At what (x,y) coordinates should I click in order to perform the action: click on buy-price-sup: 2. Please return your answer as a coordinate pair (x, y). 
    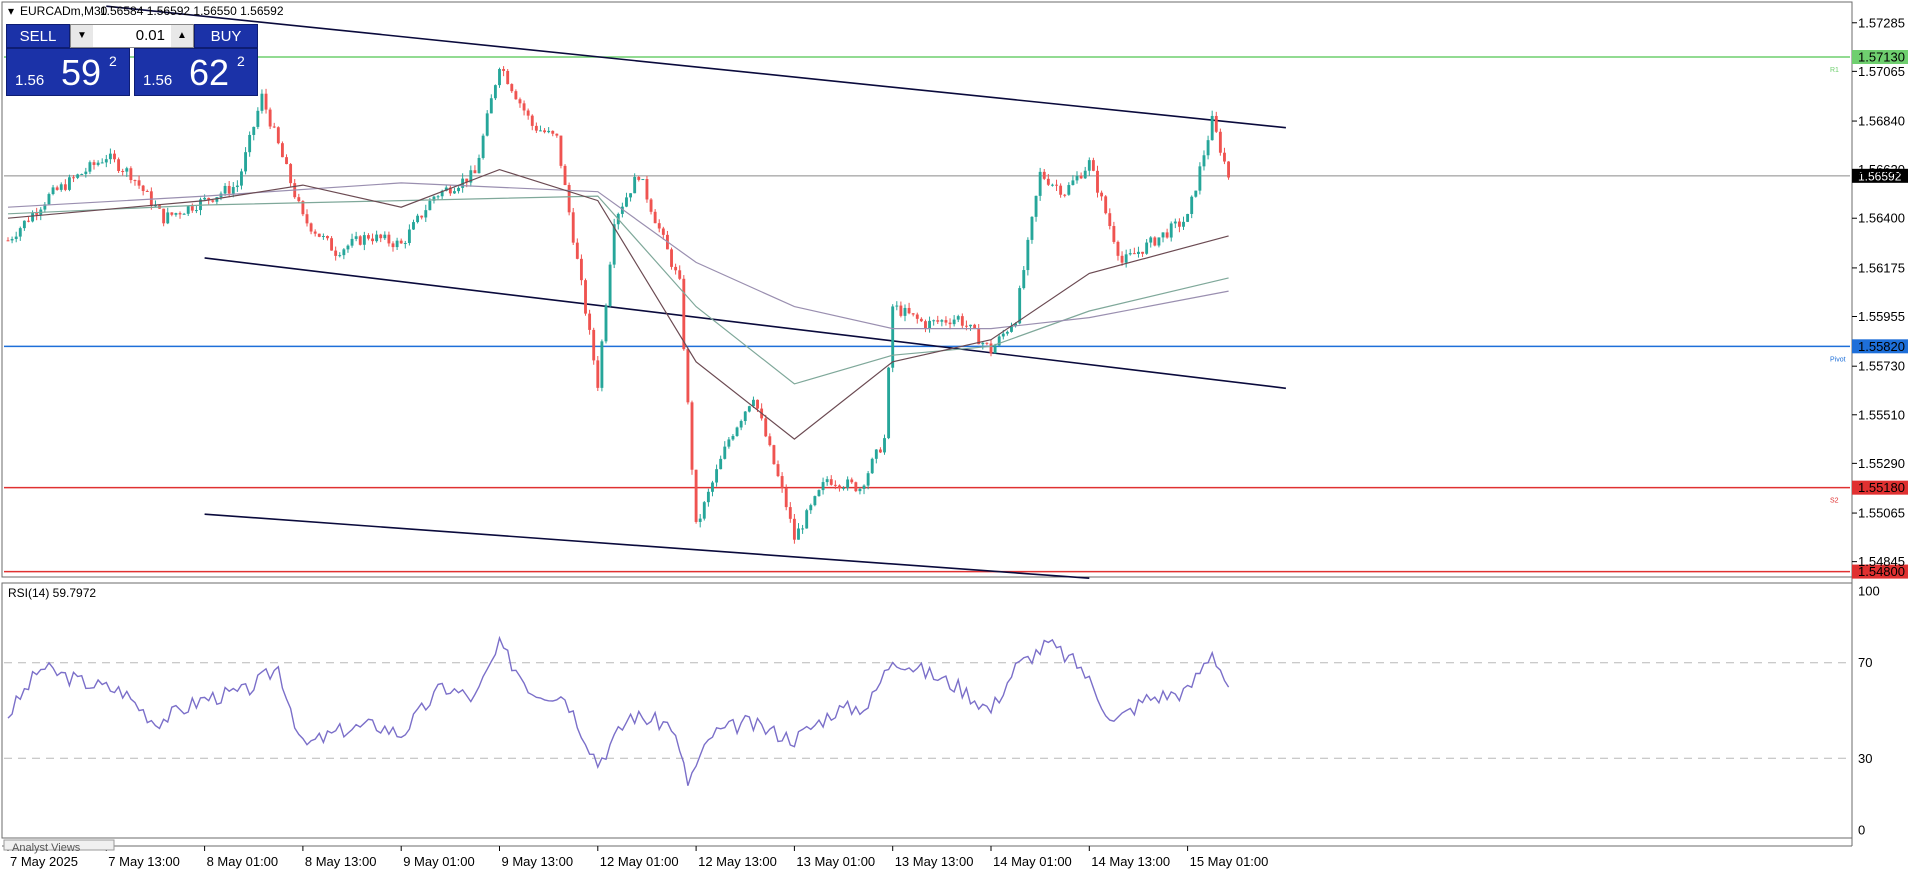
    Looking at the image, I should click on (241, 61).